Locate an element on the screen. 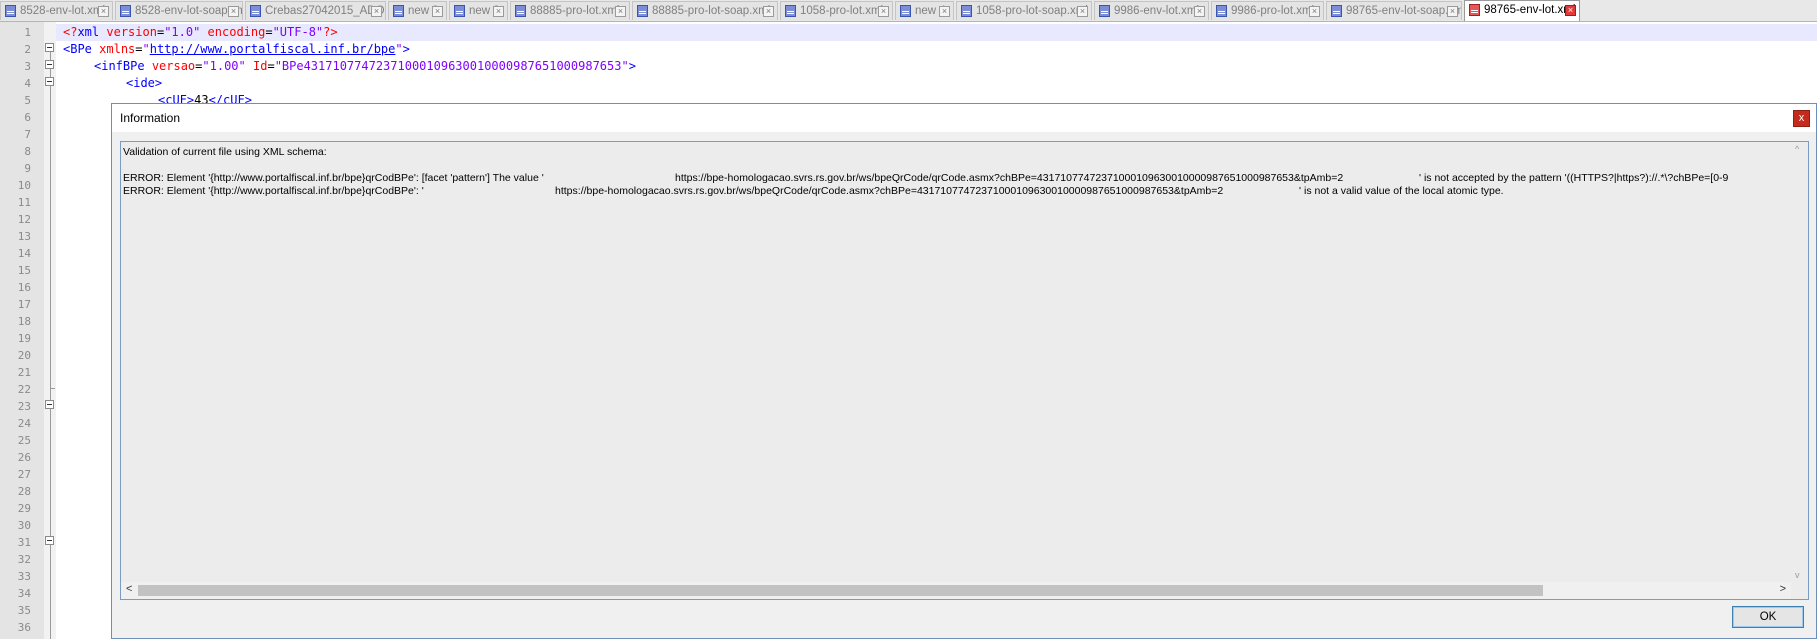 The width and height of the screenshot is (1817, 639). line-number: 24 is located at coordinates (24, 423).